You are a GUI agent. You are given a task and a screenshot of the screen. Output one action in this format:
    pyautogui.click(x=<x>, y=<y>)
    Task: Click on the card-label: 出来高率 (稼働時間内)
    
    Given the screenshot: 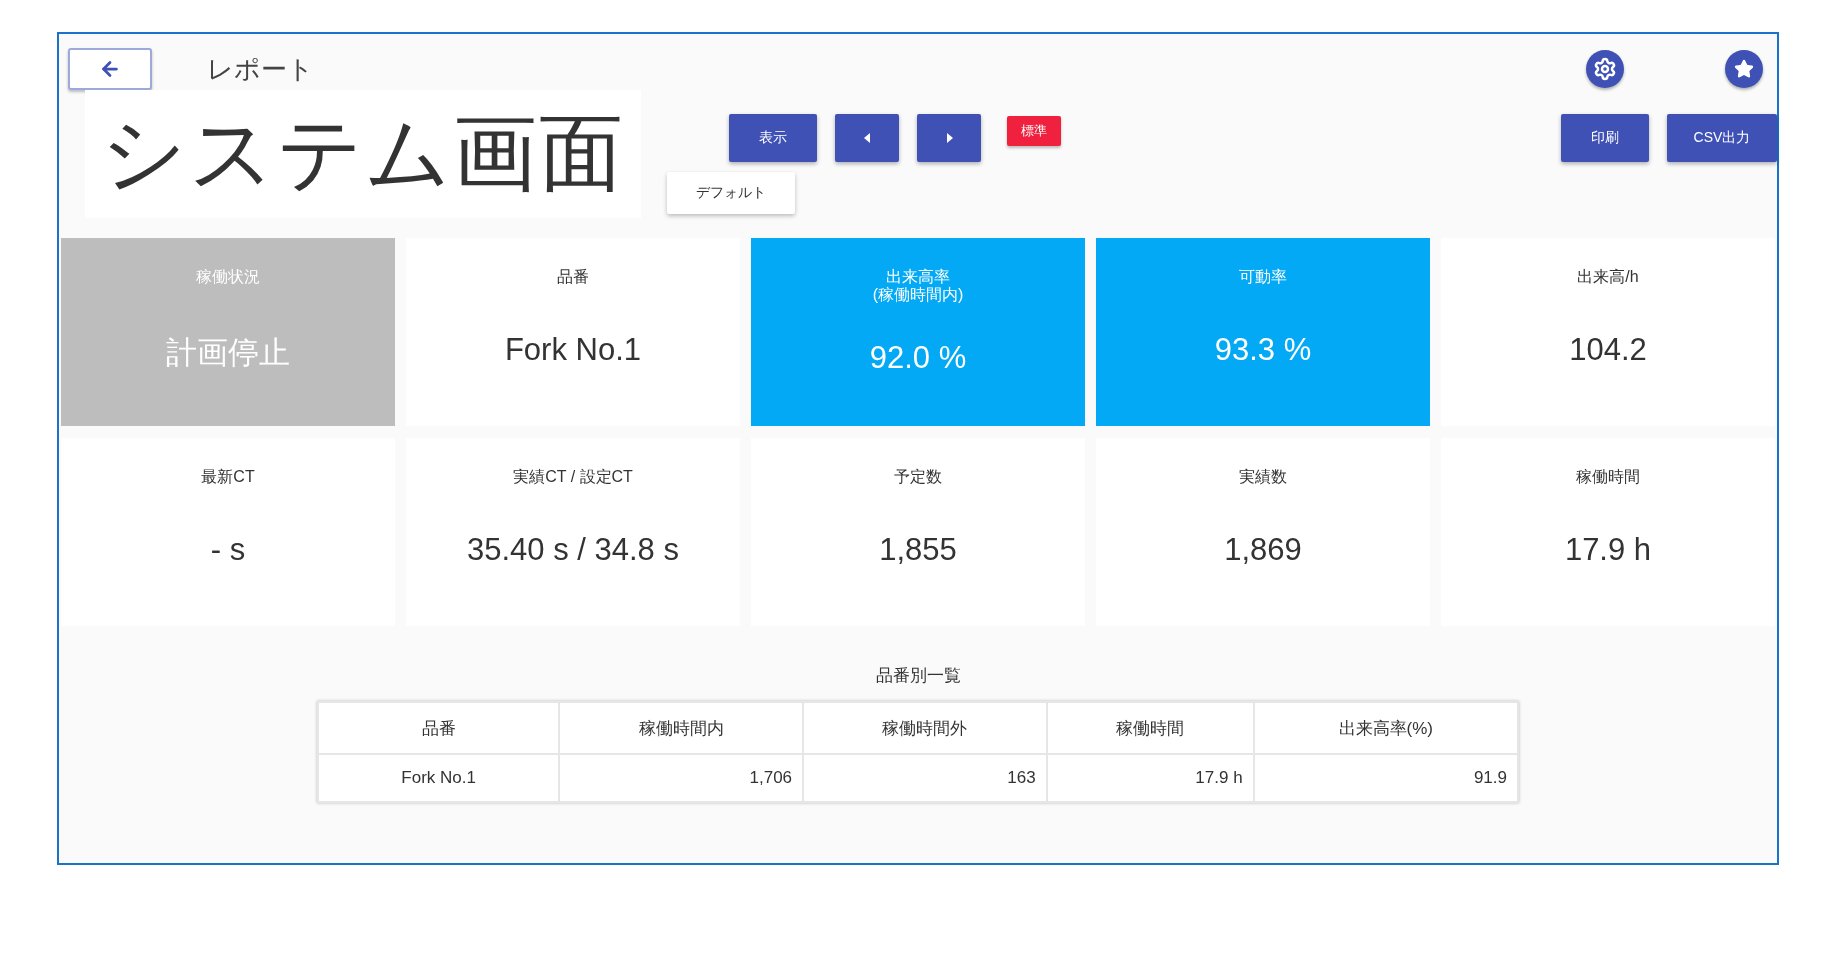 What is the action you would take?
    pyautogui.click(x=918, y=287)
    